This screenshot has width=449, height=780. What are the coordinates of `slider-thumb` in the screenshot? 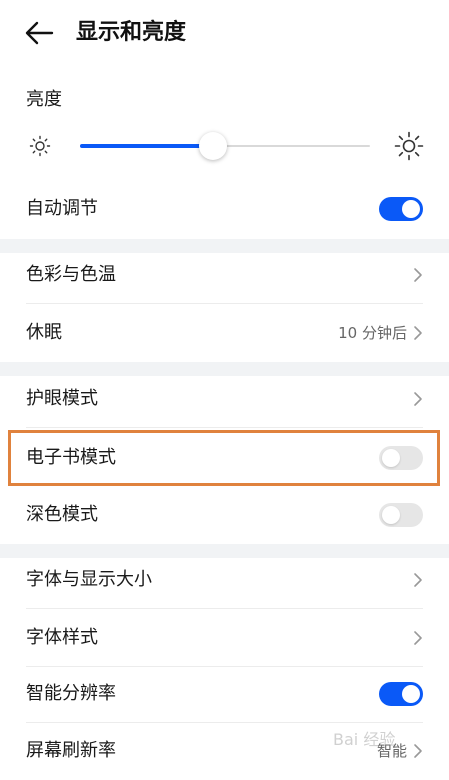 It's located at (213, 146).